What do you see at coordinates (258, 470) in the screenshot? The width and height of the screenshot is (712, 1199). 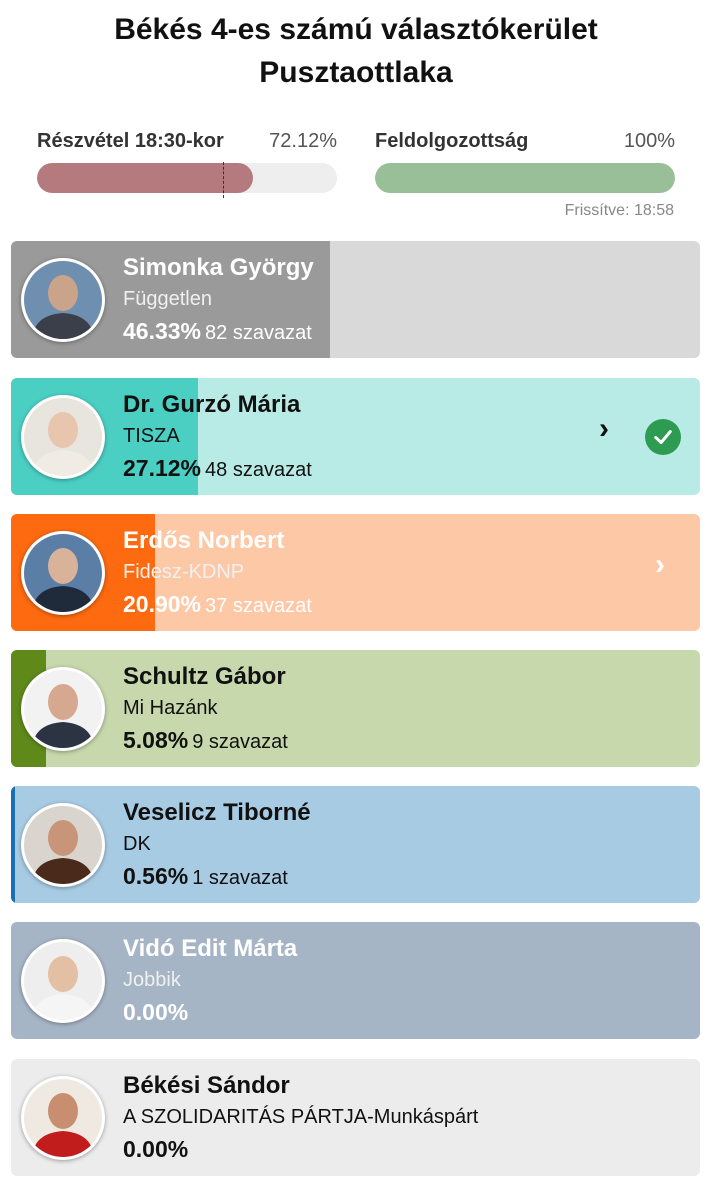 I see `vote-count: 48 szavazat` at bounding box center [258, 470].